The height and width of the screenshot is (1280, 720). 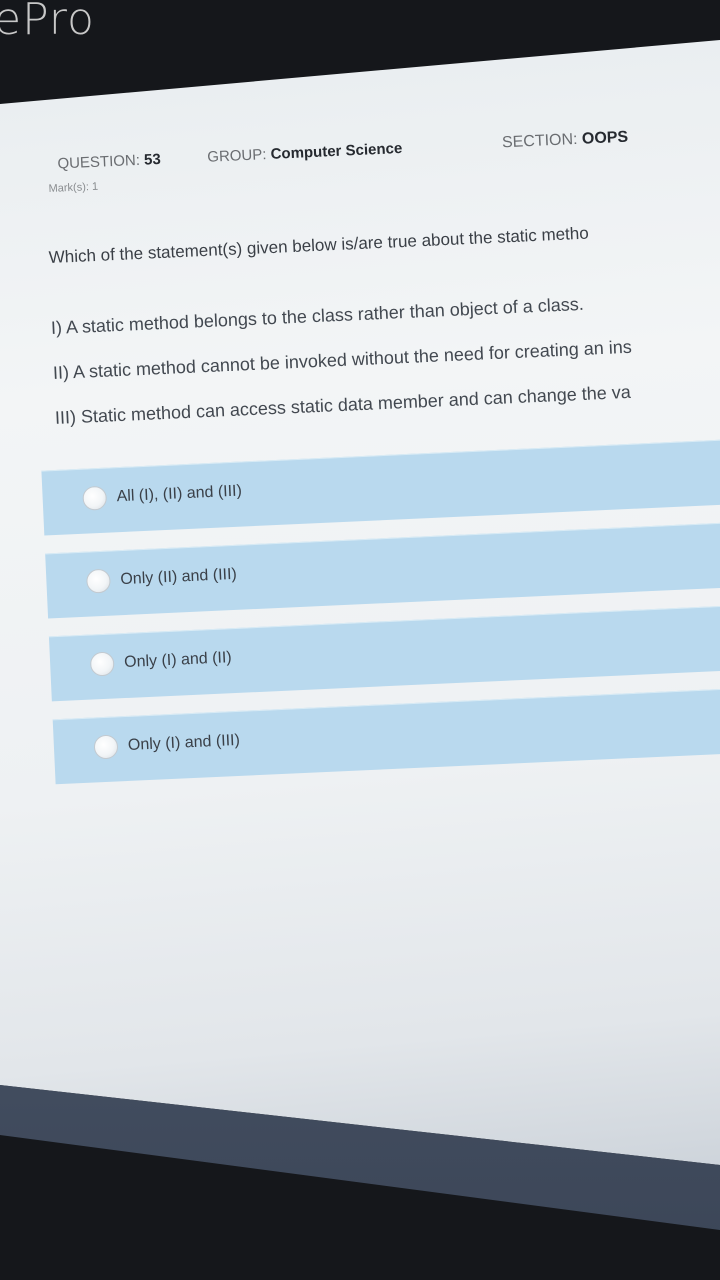 I want to click on answer-option-4: Only (I) and (III), so click(x=386, y=734).